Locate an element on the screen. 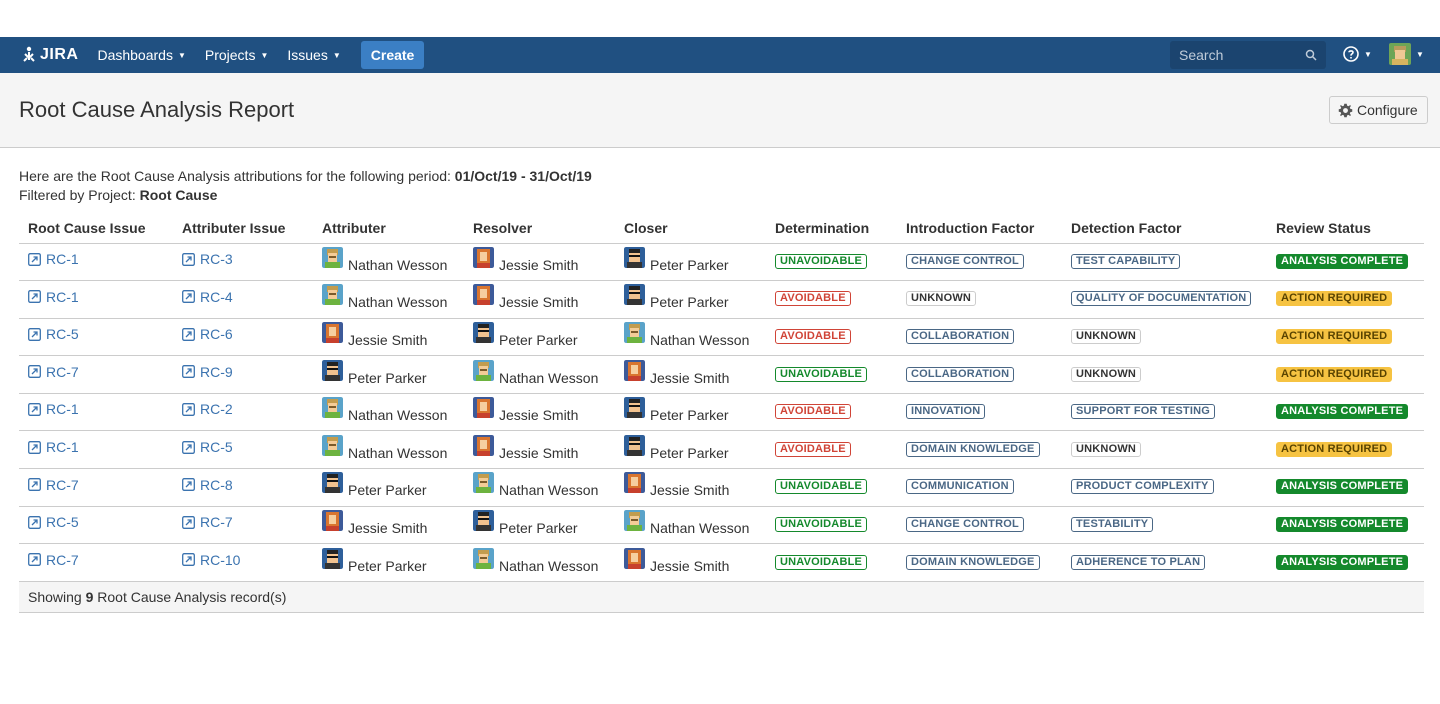 The width and height of the screenshot is (1440, 704). jira-logo: JIRA is located at coordinates (49, 55).